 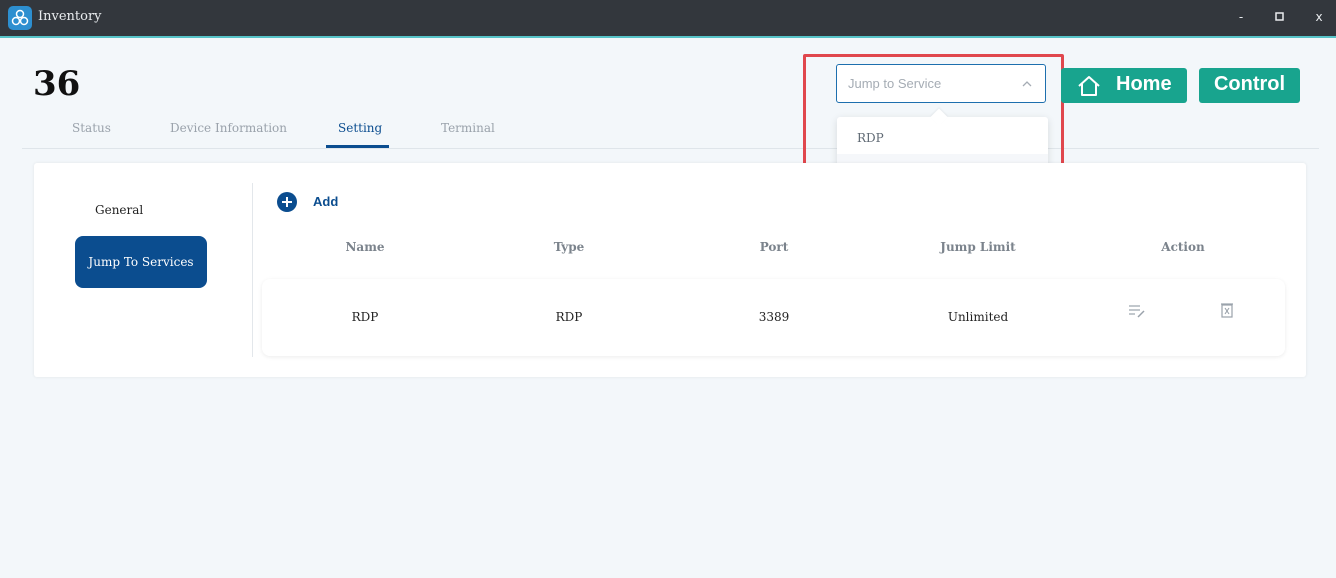 I want to click on cell-port: 3389, so click(x=774, y=317).